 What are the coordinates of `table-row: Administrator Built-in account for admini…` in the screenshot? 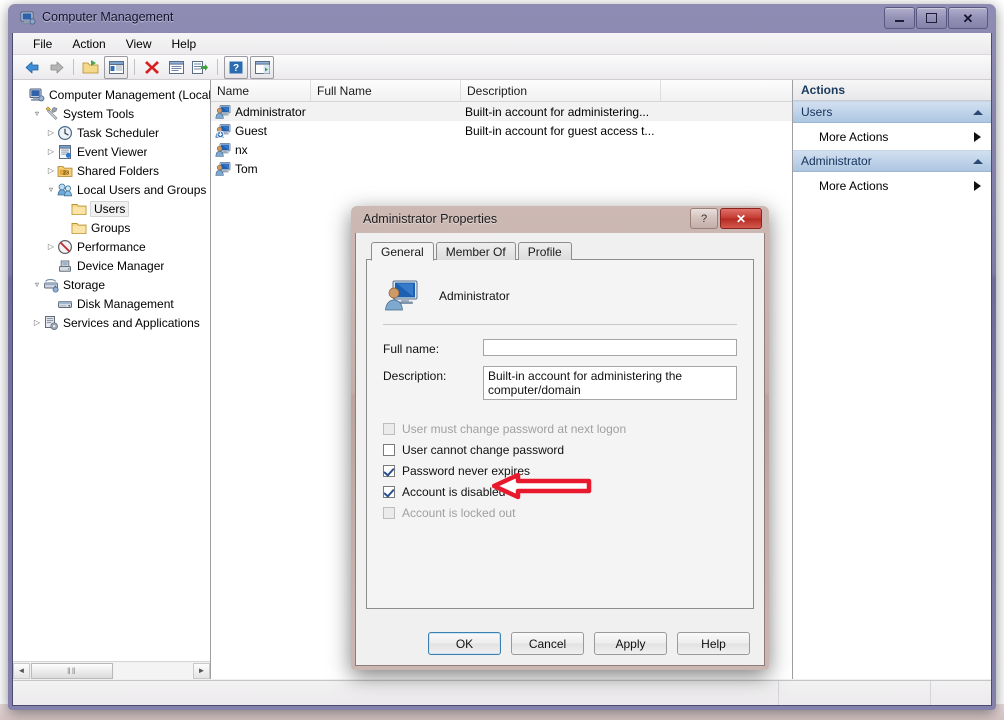 It's located at (501, 111).